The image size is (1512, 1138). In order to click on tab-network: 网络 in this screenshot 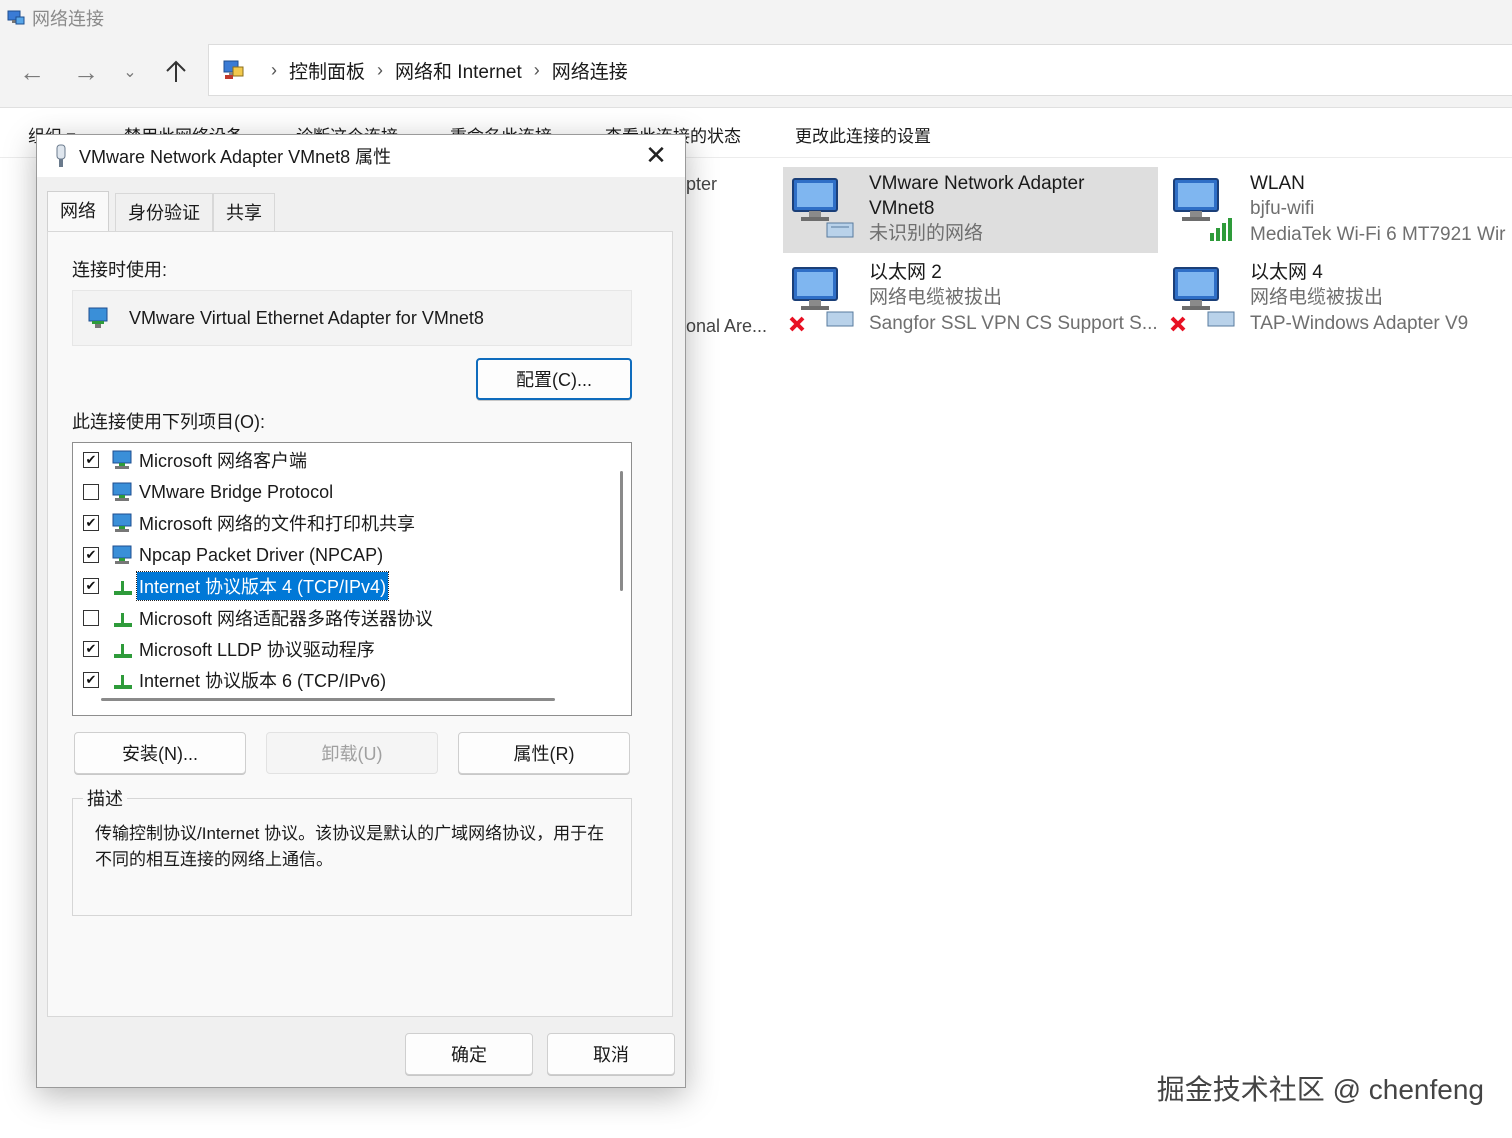, I will do `click(78, 212)`.